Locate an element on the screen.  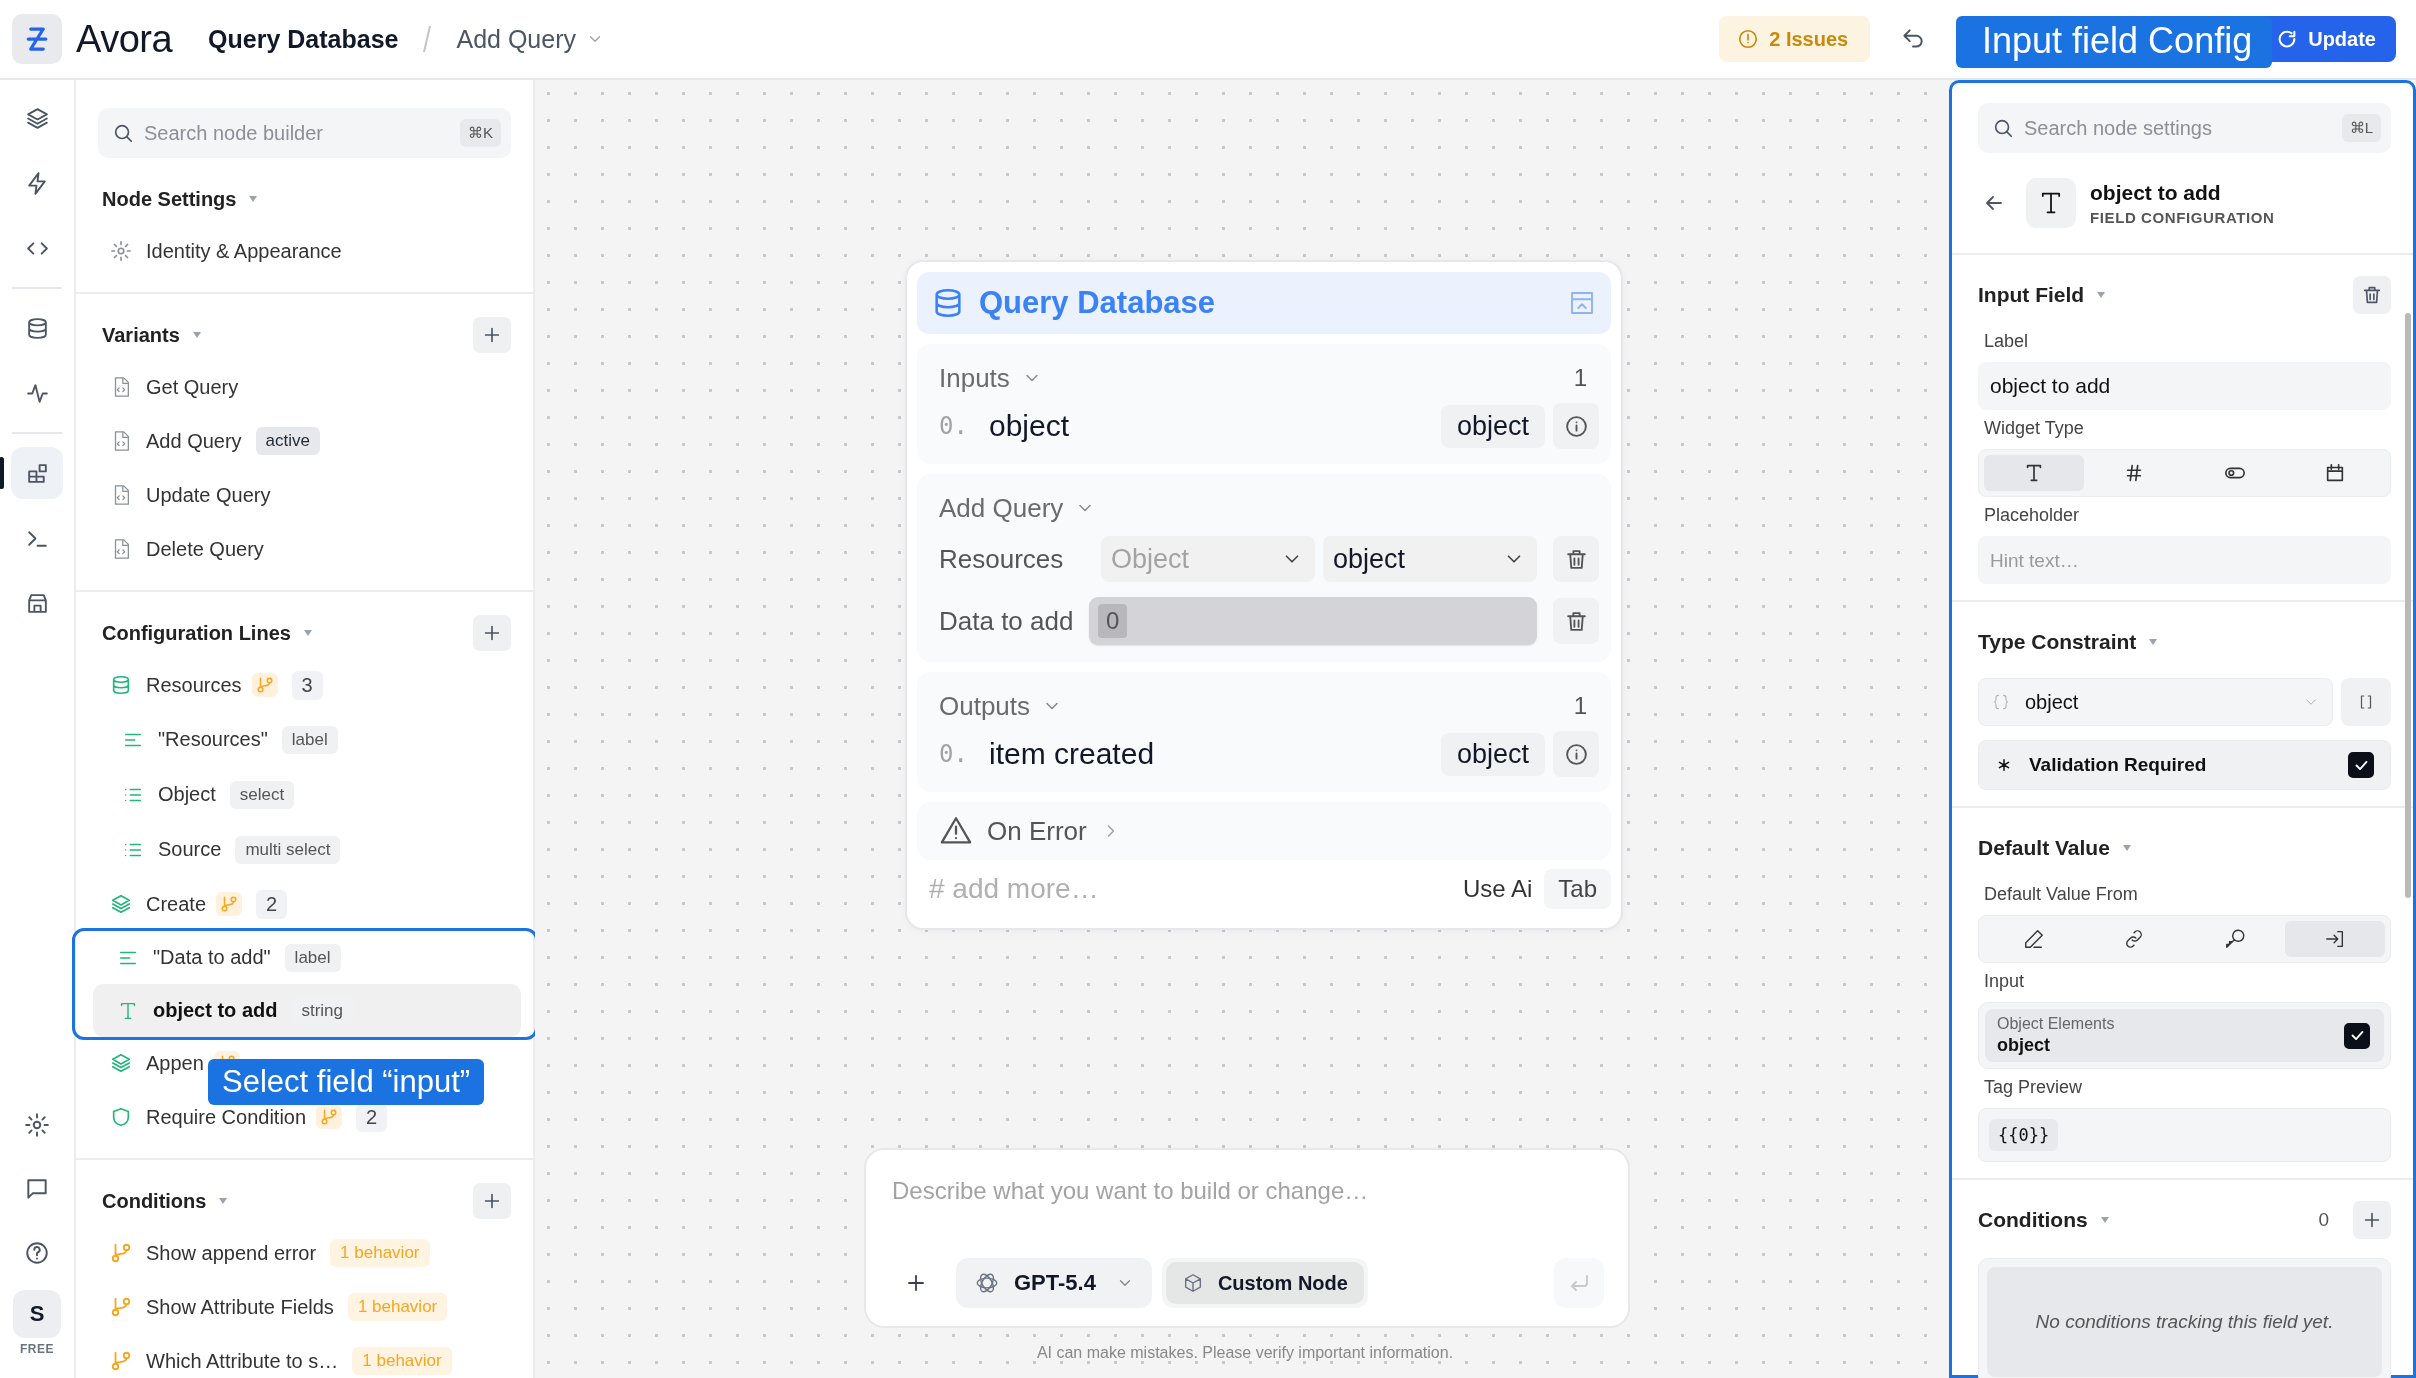
key-hint: Tab is located at coordinates (1577, 889).